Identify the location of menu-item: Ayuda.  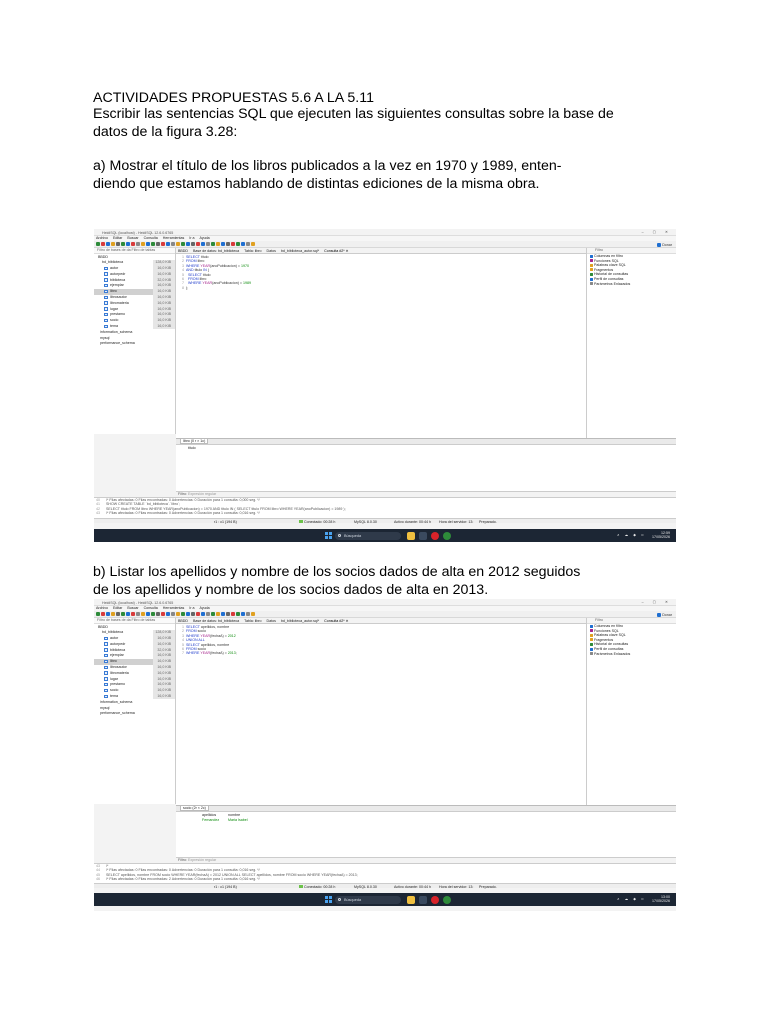
(205, 608).